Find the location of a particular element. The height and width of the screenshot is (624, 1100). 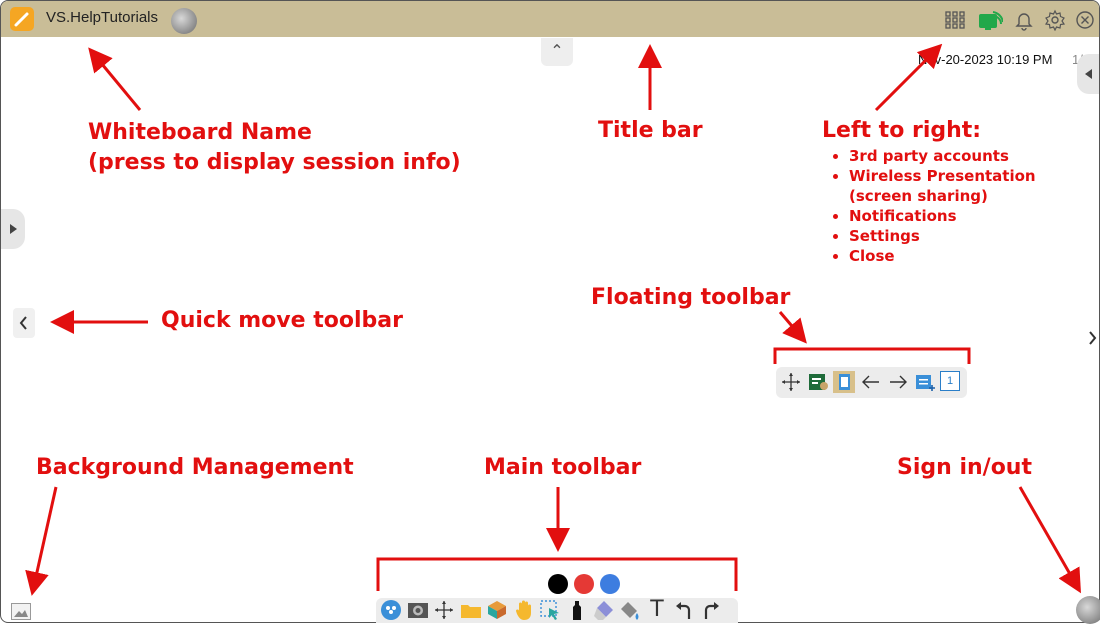

color-black-button is located at coordinates (558, 584).